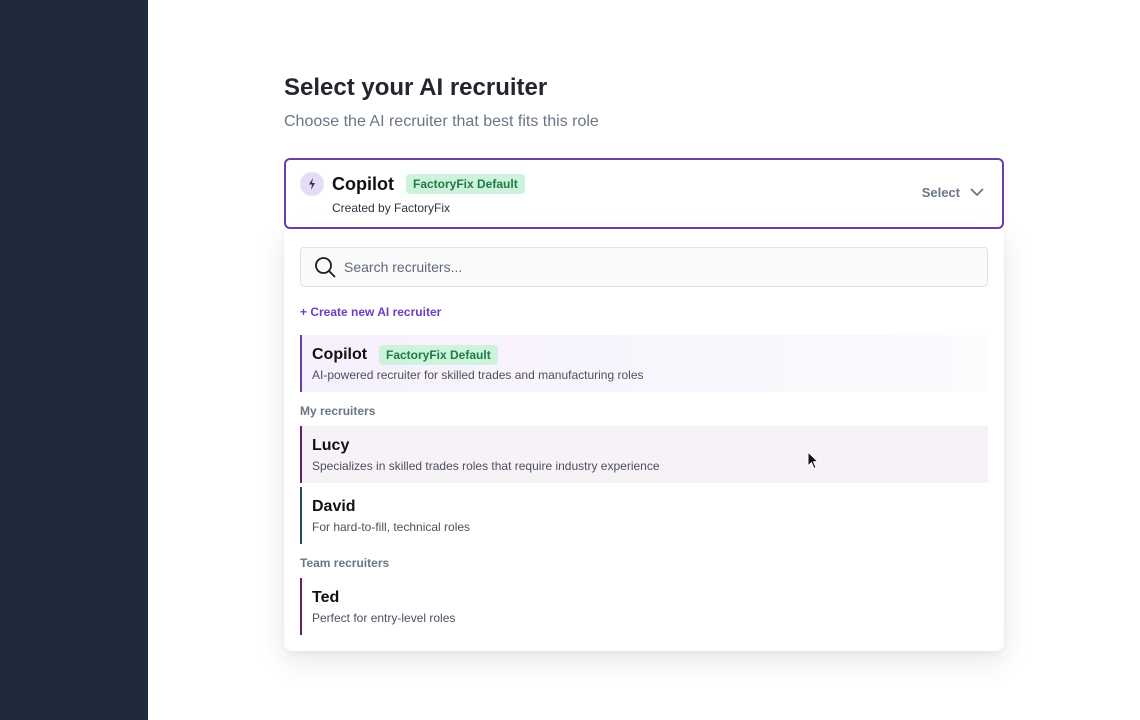  I want to click on sidebar, so click(74, 360).